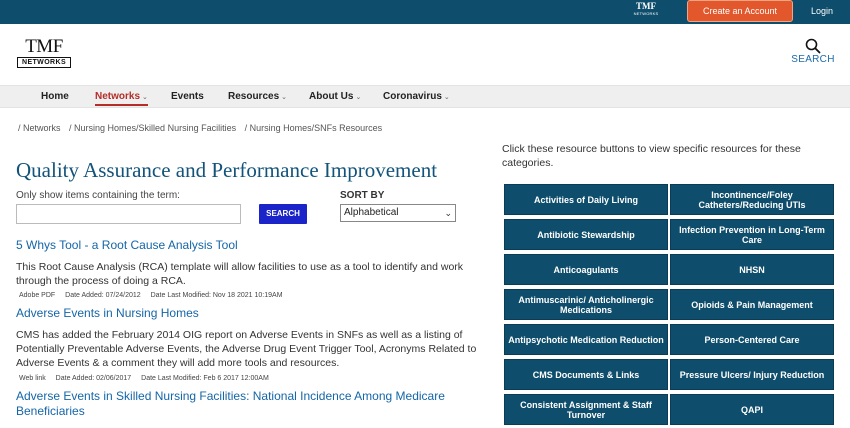  What do you see at coordinates (128, 214) in the screenshot?
I see `filter-term-input` at bounding box center [128, 214].